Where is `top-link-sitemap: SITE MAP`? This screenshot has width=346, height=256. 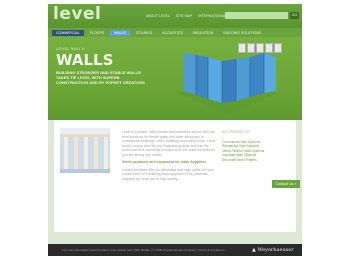 top-link-sitemap: SITE MAP is located at coordinates (184, 16).